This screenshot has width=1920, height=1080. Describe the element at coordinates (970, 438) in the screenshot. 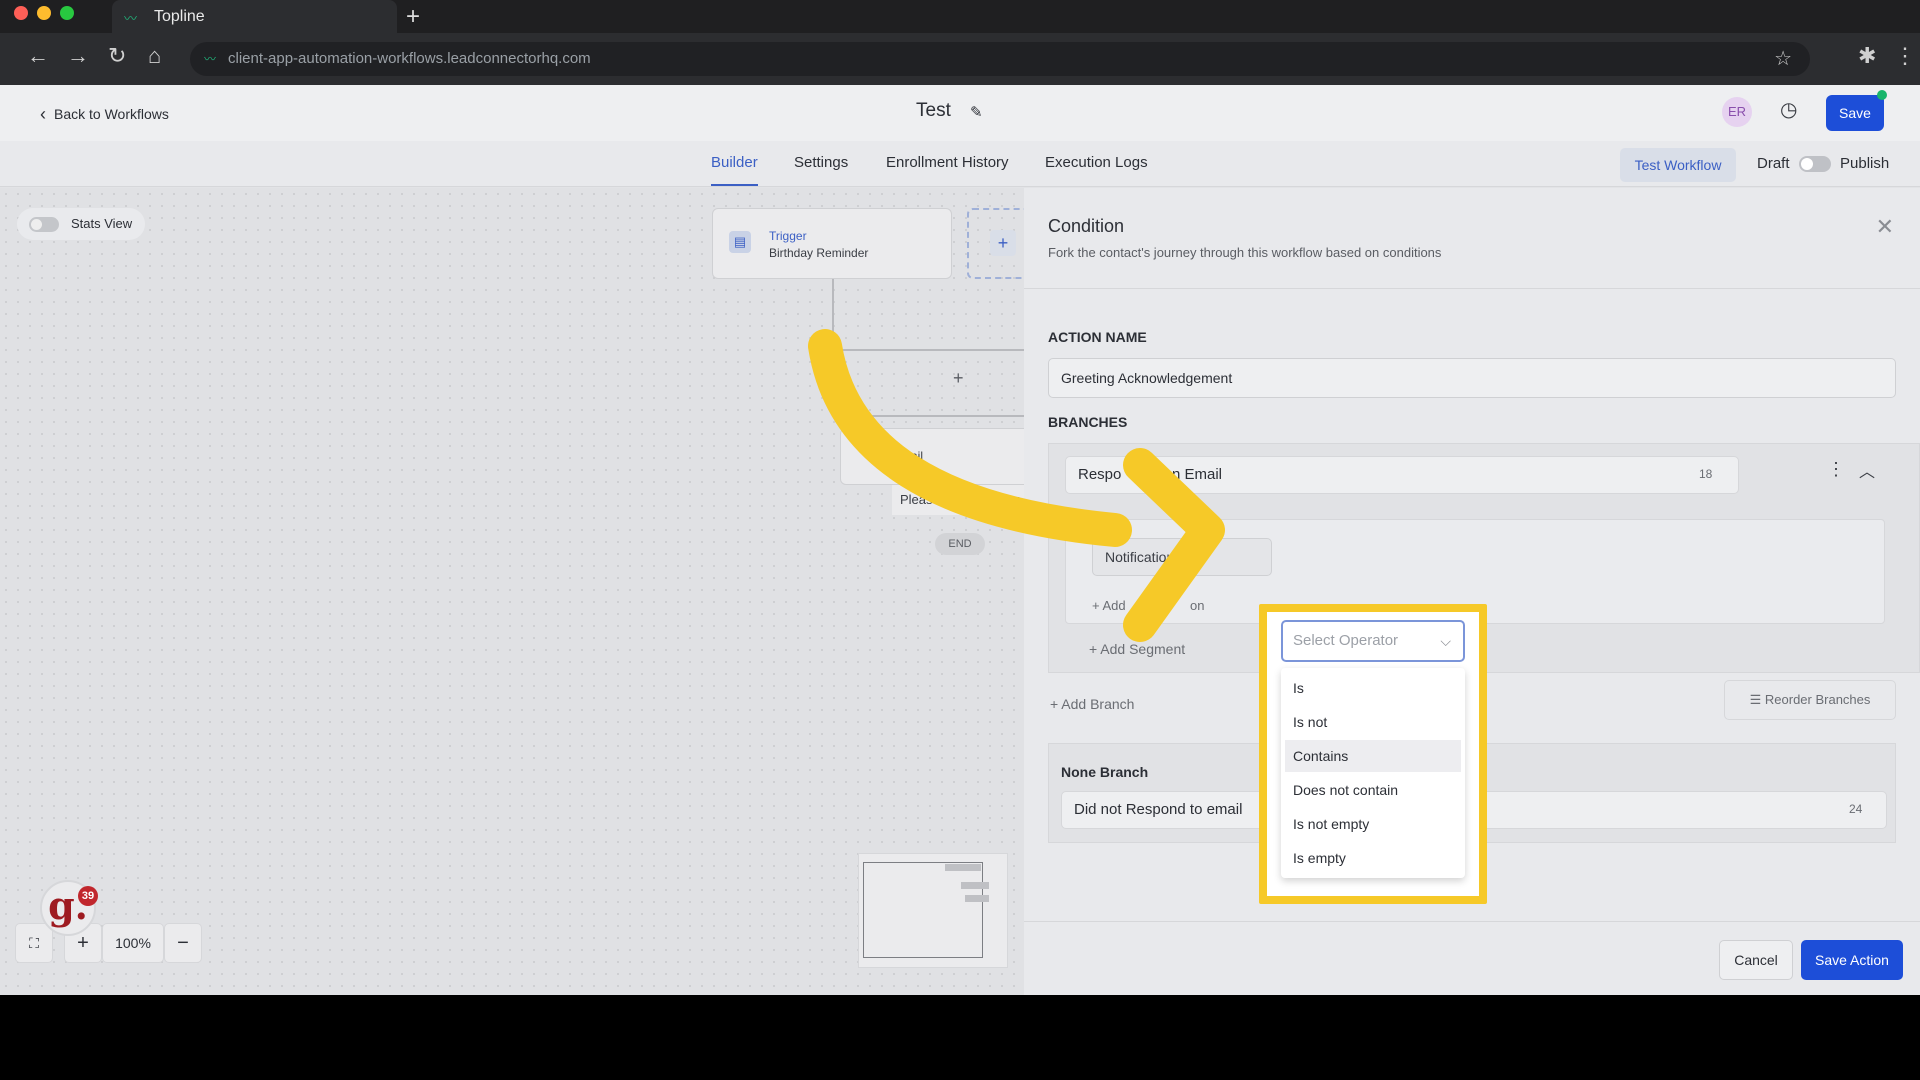

I see `guide-arrow-shaft` at that location.